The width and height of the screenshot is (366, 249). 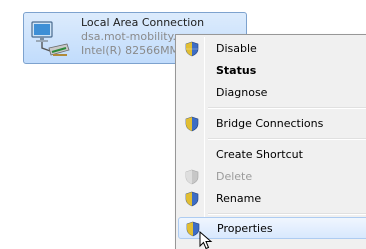 What do you see at coordinates (242, 92) in the screenshot?
I see `menu-item-label: Diagnose` at bounding box center [242, 92].